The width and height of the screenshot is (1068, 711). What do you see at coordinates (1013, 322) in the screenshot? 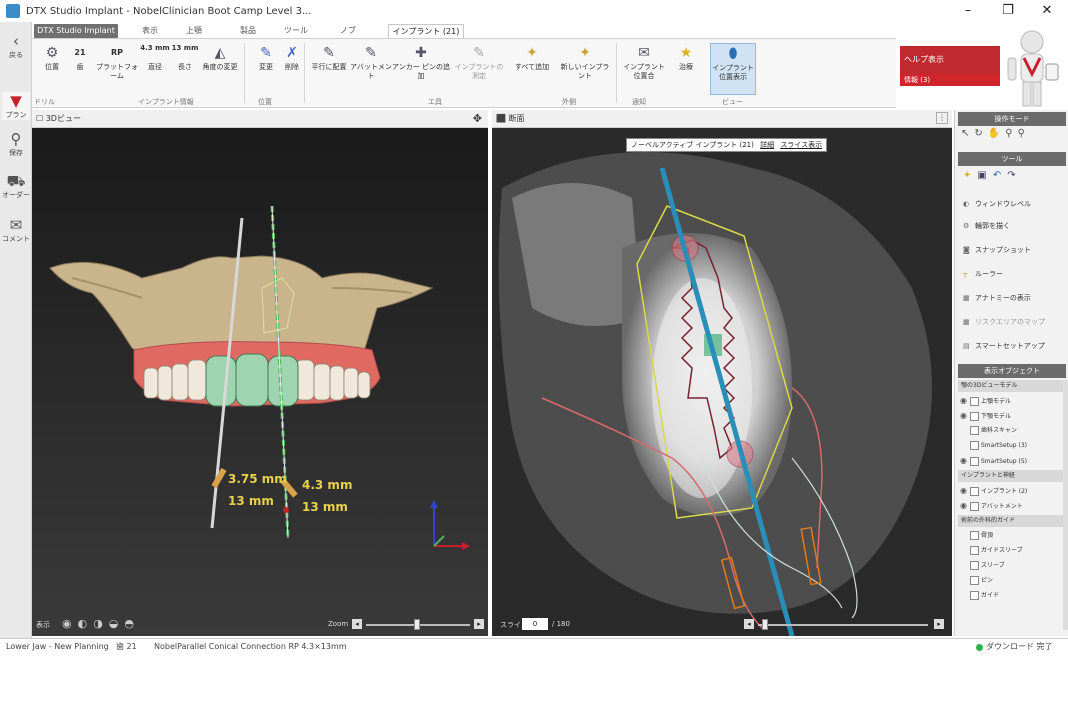
I see `tool-risk-map: ▦ リスクエリアのマップ` at bounding box center [1013, 322].